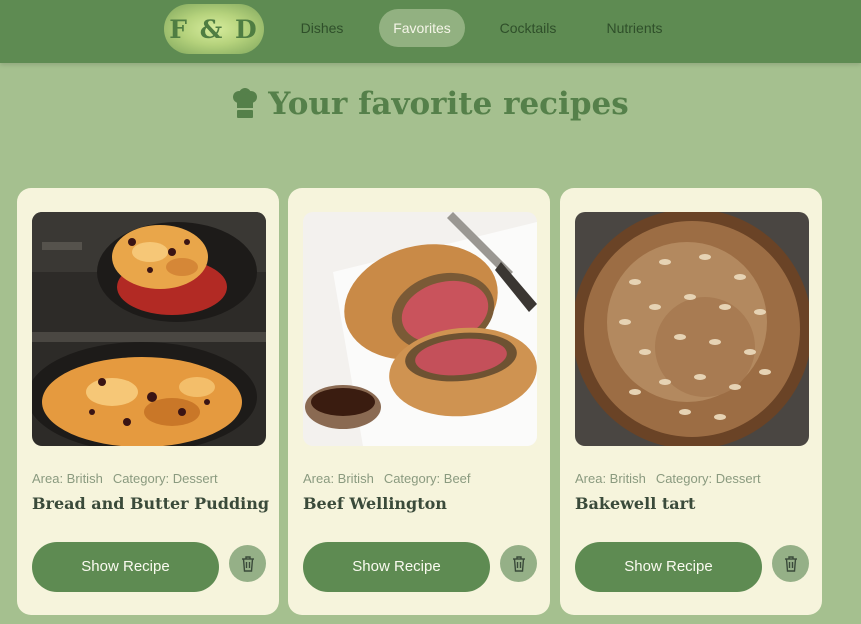 The width and height of the screenshot is (861, 624). Describe the element at coordinates (422, 28) in the screenshot. I see `nav-link-favorites: Favorites` at that location.